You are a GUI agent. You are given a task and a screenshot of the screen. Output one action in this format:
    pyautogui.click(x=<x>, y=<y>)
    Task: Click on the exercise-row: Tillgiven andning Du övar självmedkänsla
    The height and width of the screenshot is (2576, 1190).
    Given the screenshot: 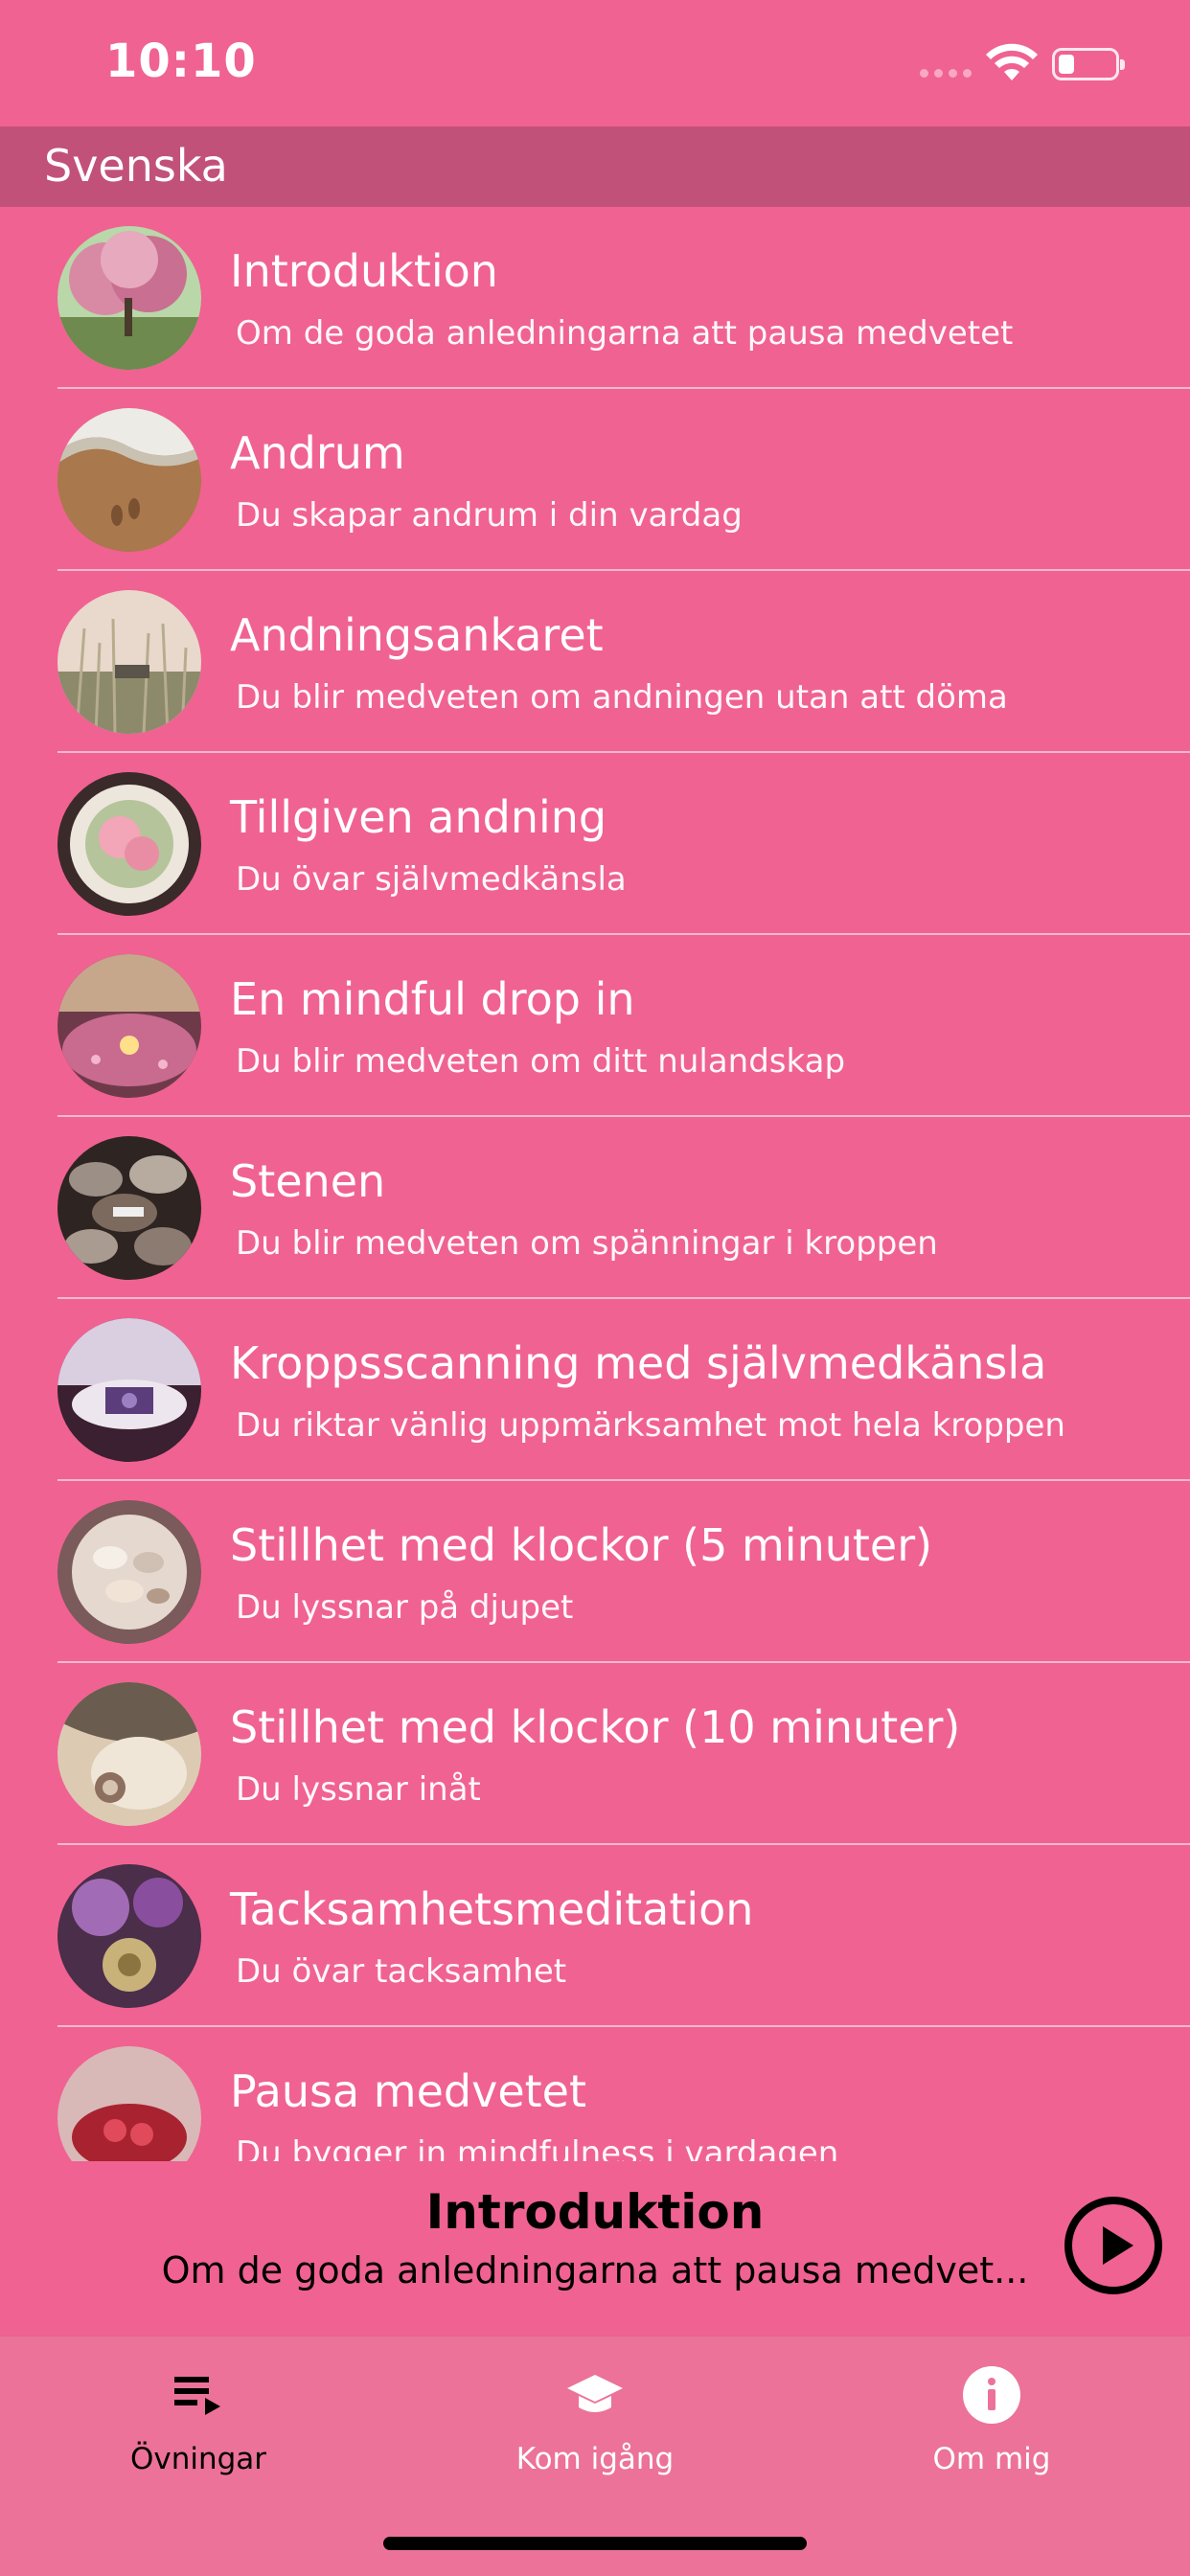 What is the action you would take?
    pyautogui.click(x=595, y=844)
    